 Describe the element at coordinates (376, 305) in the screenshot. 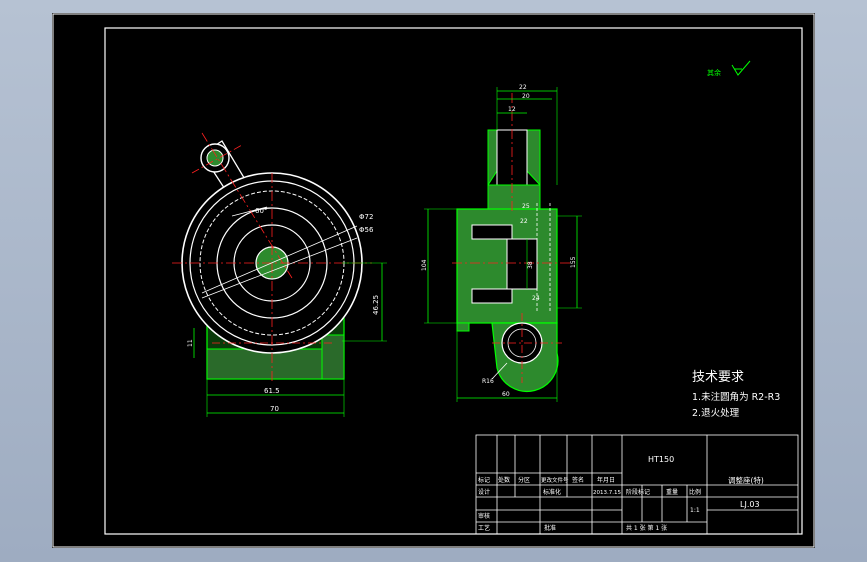

I see `dim-4625: 46.25` at that location.